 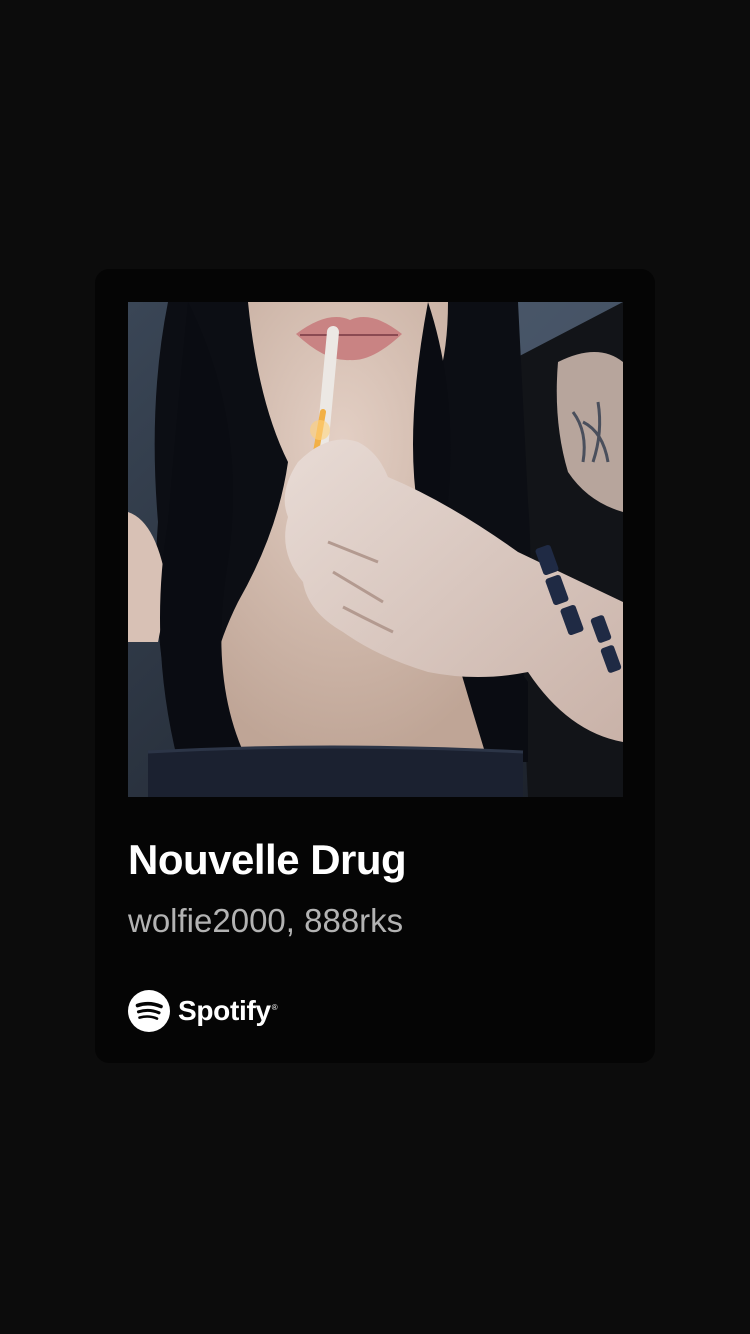 I want to click on spotify-logo-icon, so click(x=149, y=1011).